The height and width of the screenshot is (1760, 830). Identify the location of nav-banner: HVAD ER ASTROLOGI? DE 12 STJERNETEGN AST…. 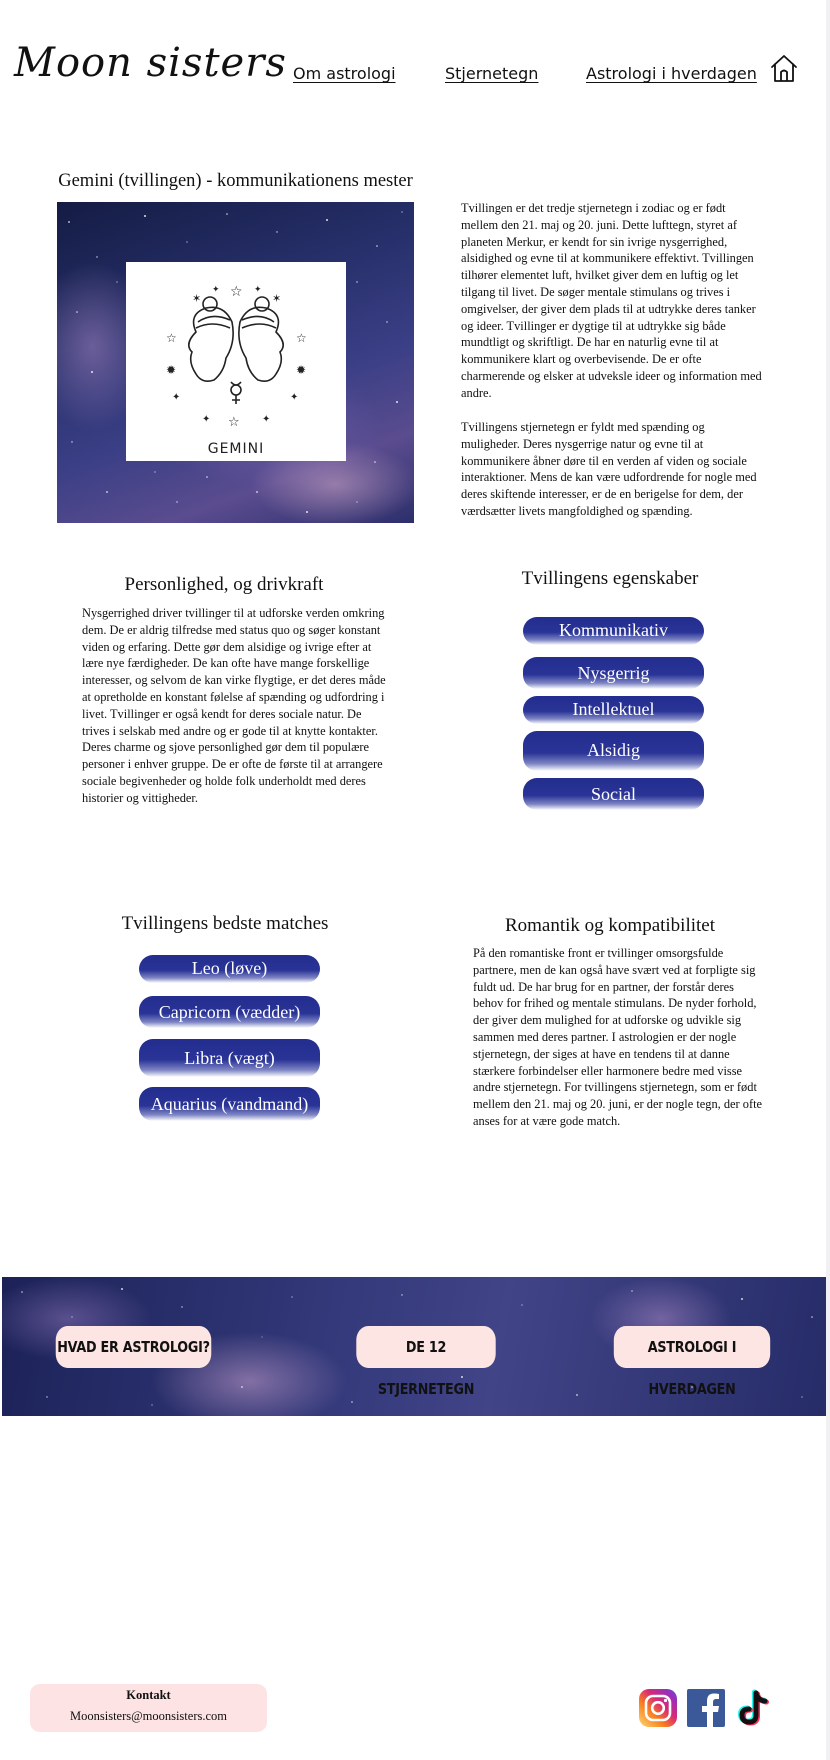
(414, 1346).